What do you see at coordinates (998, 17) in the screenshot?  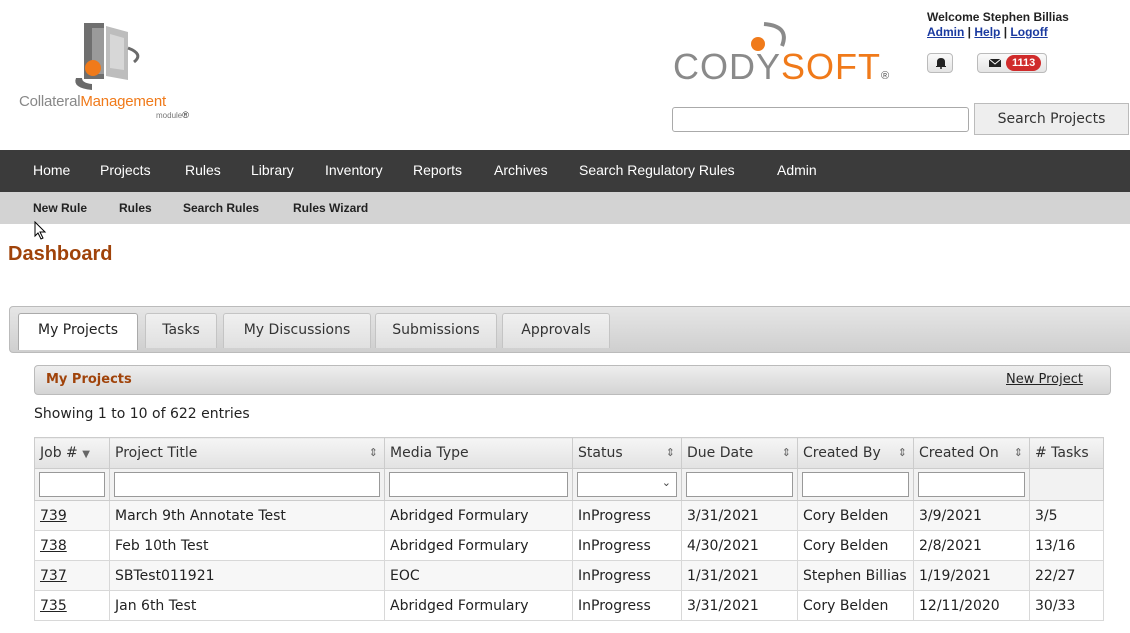 I see `welcome-text: Welcome Stephen Billias` at bounding box center [998, 17].